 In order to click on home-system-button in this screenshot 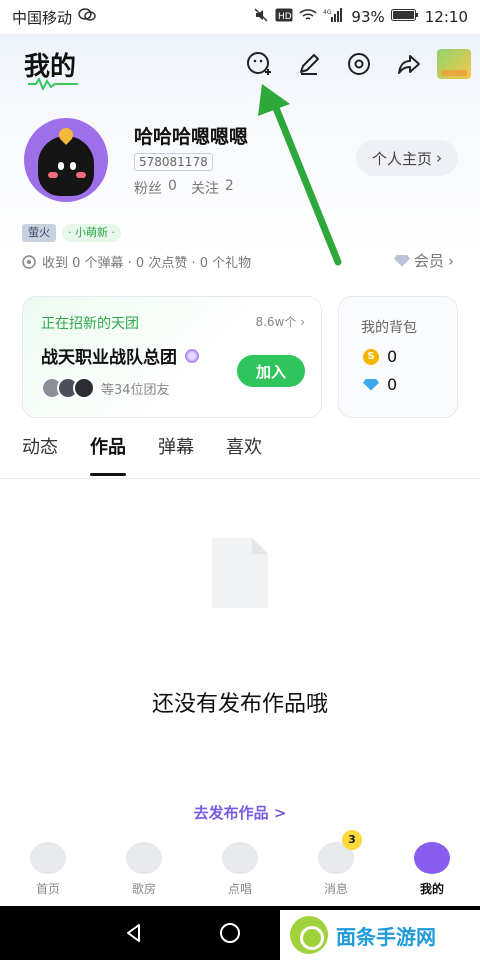, I will do `click(230, 933)`.